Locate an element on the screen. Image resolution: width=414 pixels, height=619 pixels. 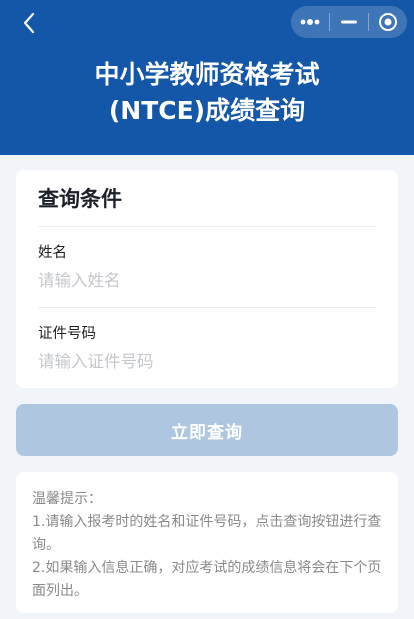
page-title-line-1: 中小学教师资格考试 is located at coordinates (207, 74).